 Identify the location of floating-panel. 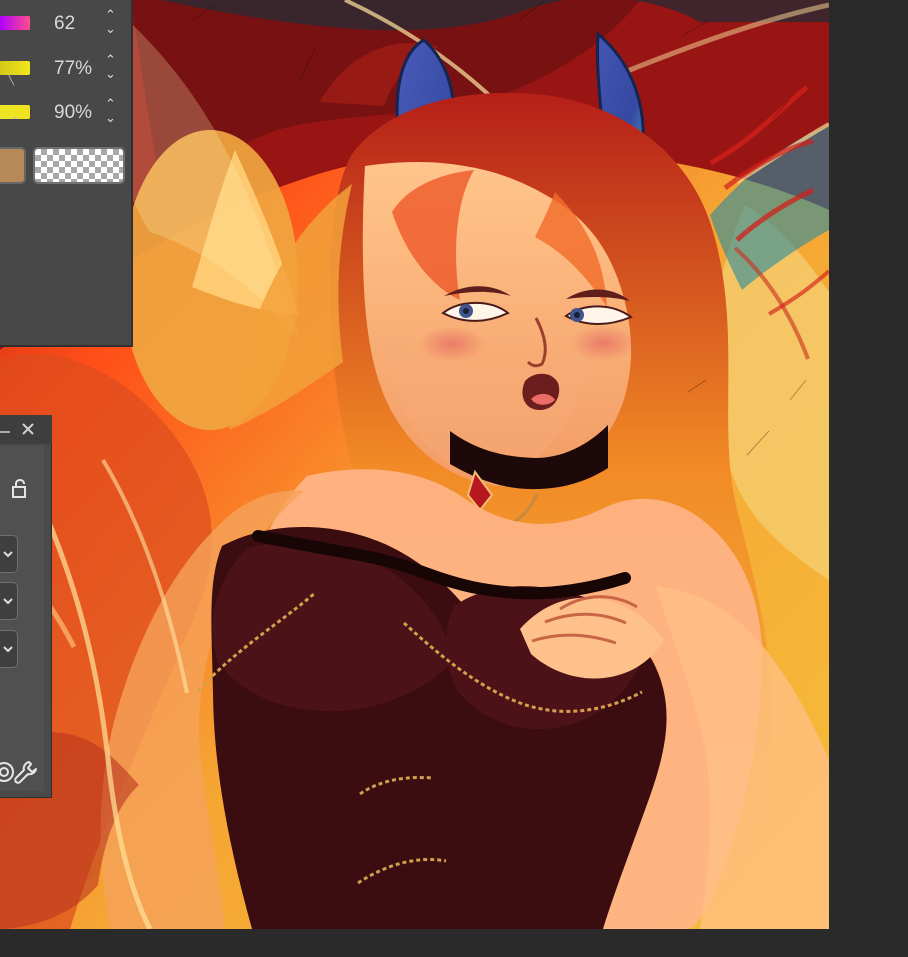
(26, 606).